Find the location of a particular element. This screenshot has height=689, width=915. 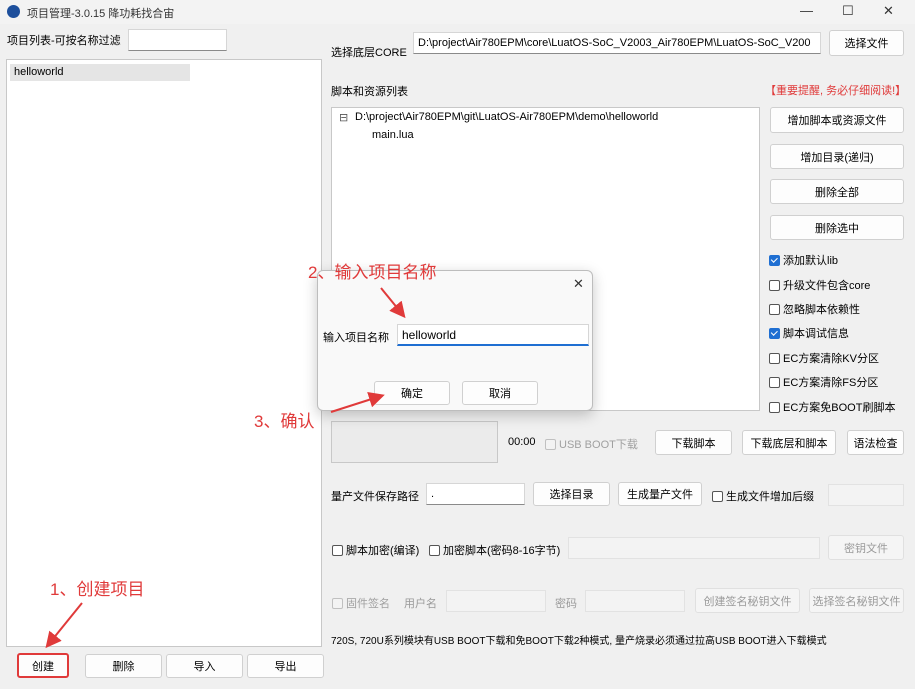

arrow-step1 is located at coordinates (64, 625).